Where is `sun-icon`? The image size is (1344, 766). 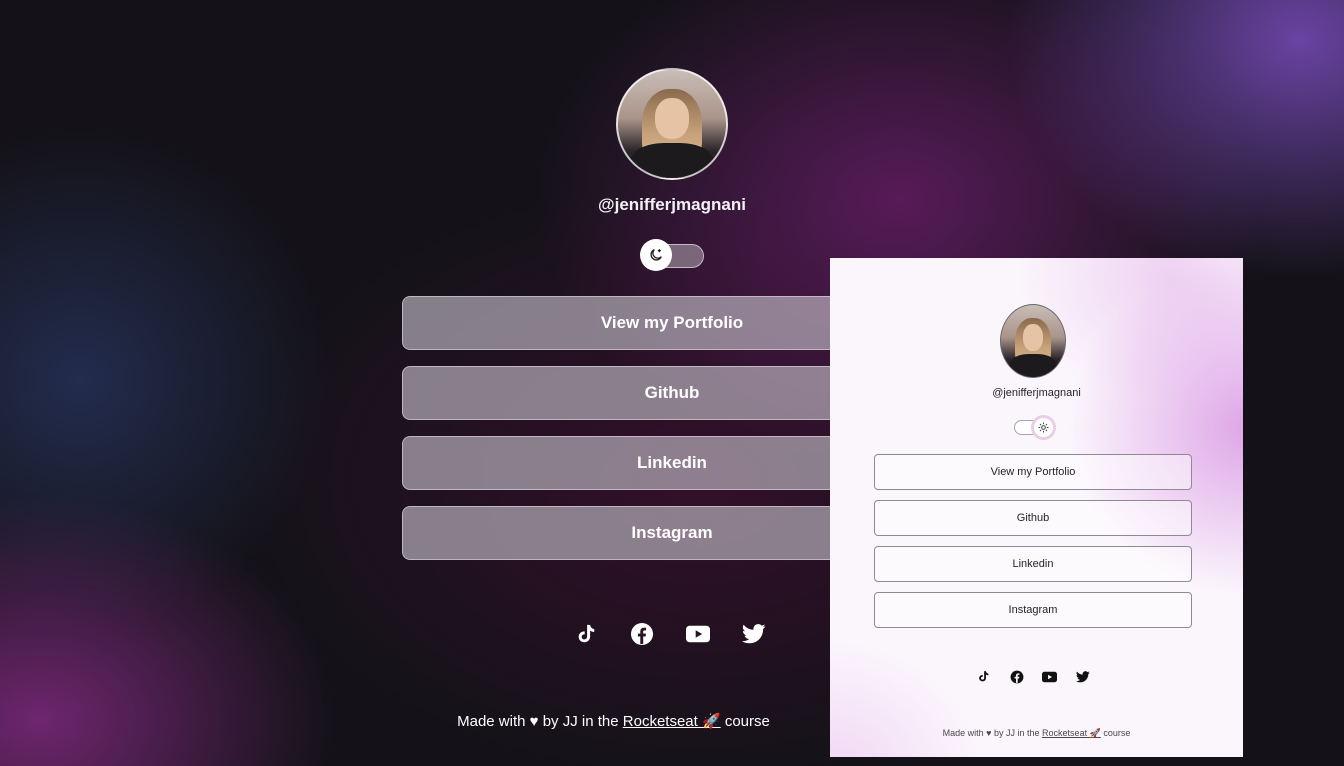 sun-icon is located at coordinates (1043, 427).